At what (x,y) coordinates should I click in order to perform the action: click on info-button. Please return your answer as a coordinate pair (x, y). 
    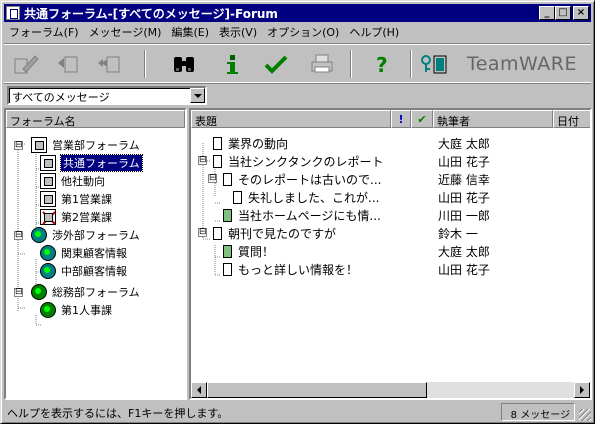
    Looking at the image, I should click on (232, 64).